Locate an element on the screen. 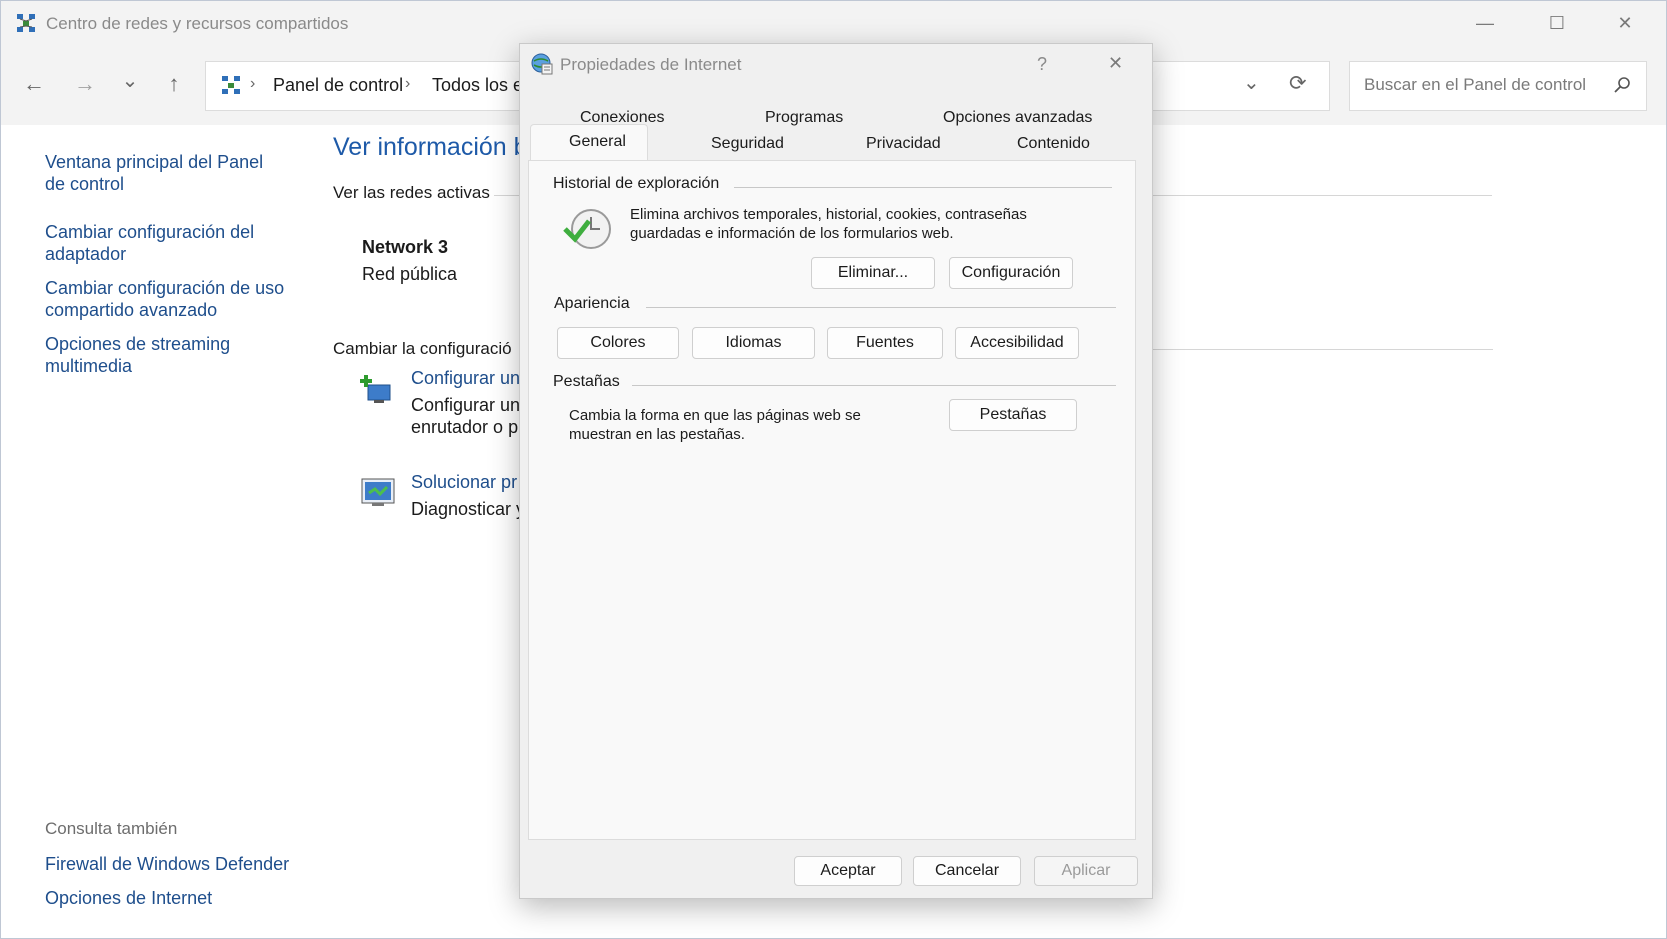  troubleshoot-desc: Diagnosticar y is located at coordinates (468, 509).